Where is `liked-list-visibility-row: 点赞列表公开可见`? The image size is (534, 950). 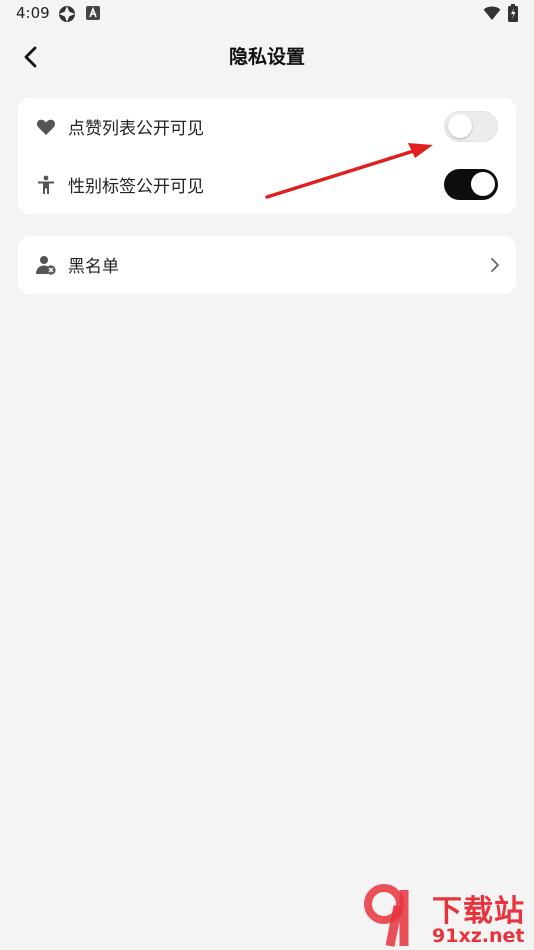 liked-list-visibility-row: 点赞列表公开可见 is located at coordinates (267, 127).